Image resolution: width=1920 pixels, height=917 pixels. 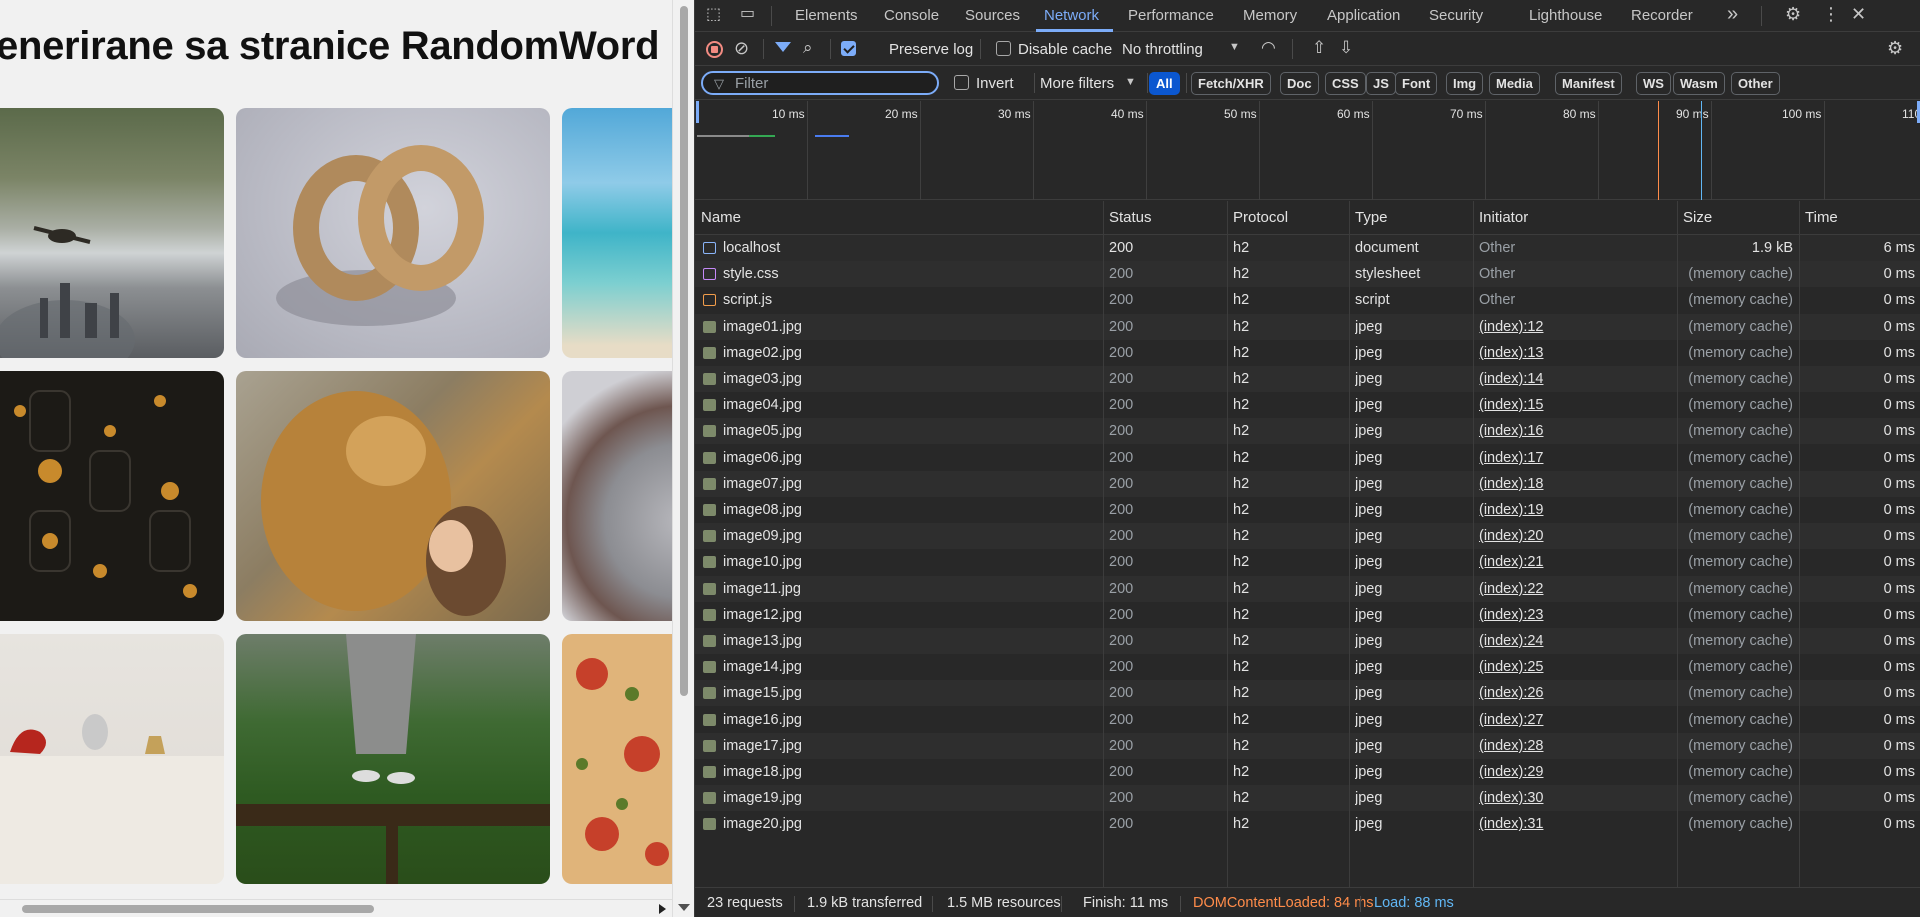 What do you see at coordinates (1575, 772) in the screenshot?
I see `request-initiator: (index):29` at bounding box center [1575, 772].